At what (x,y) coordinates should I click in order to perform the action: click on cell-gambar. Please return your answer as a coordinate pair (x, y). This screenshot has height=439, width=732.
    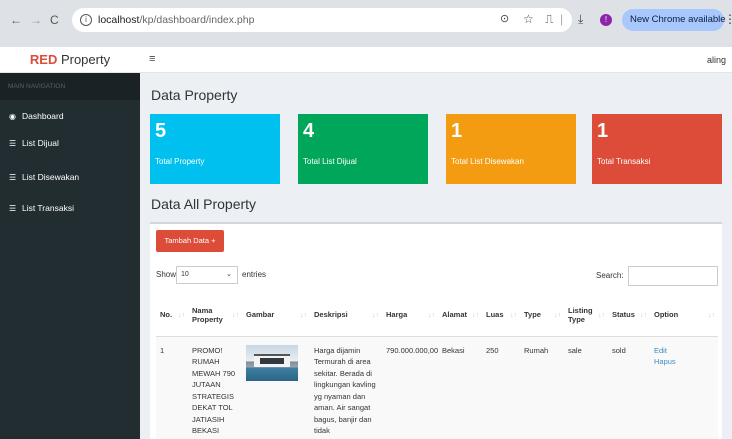
    Looking at the image, I should click on (276, 387).